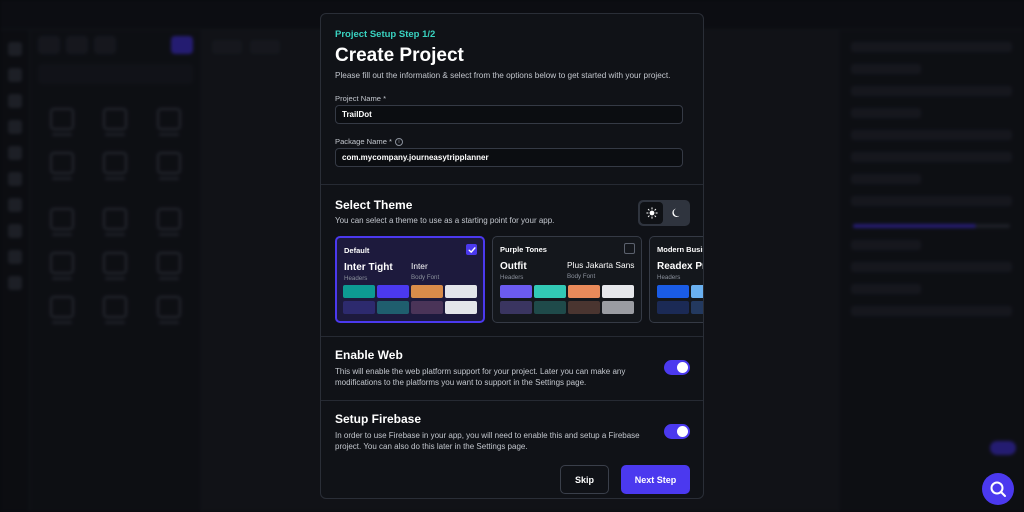  What do you see at coordinates (677, 431) in the screenshot?
I see `setup-firebase-toggle` at bounding box center [677, 431].